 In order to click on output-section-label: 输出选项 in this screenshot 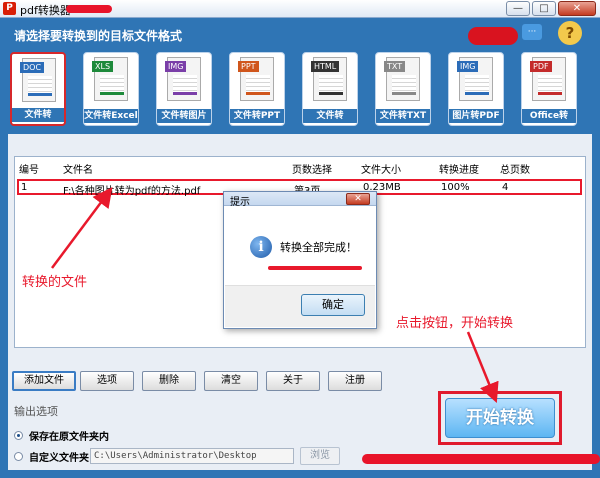, I will do `click(36, 411)`.